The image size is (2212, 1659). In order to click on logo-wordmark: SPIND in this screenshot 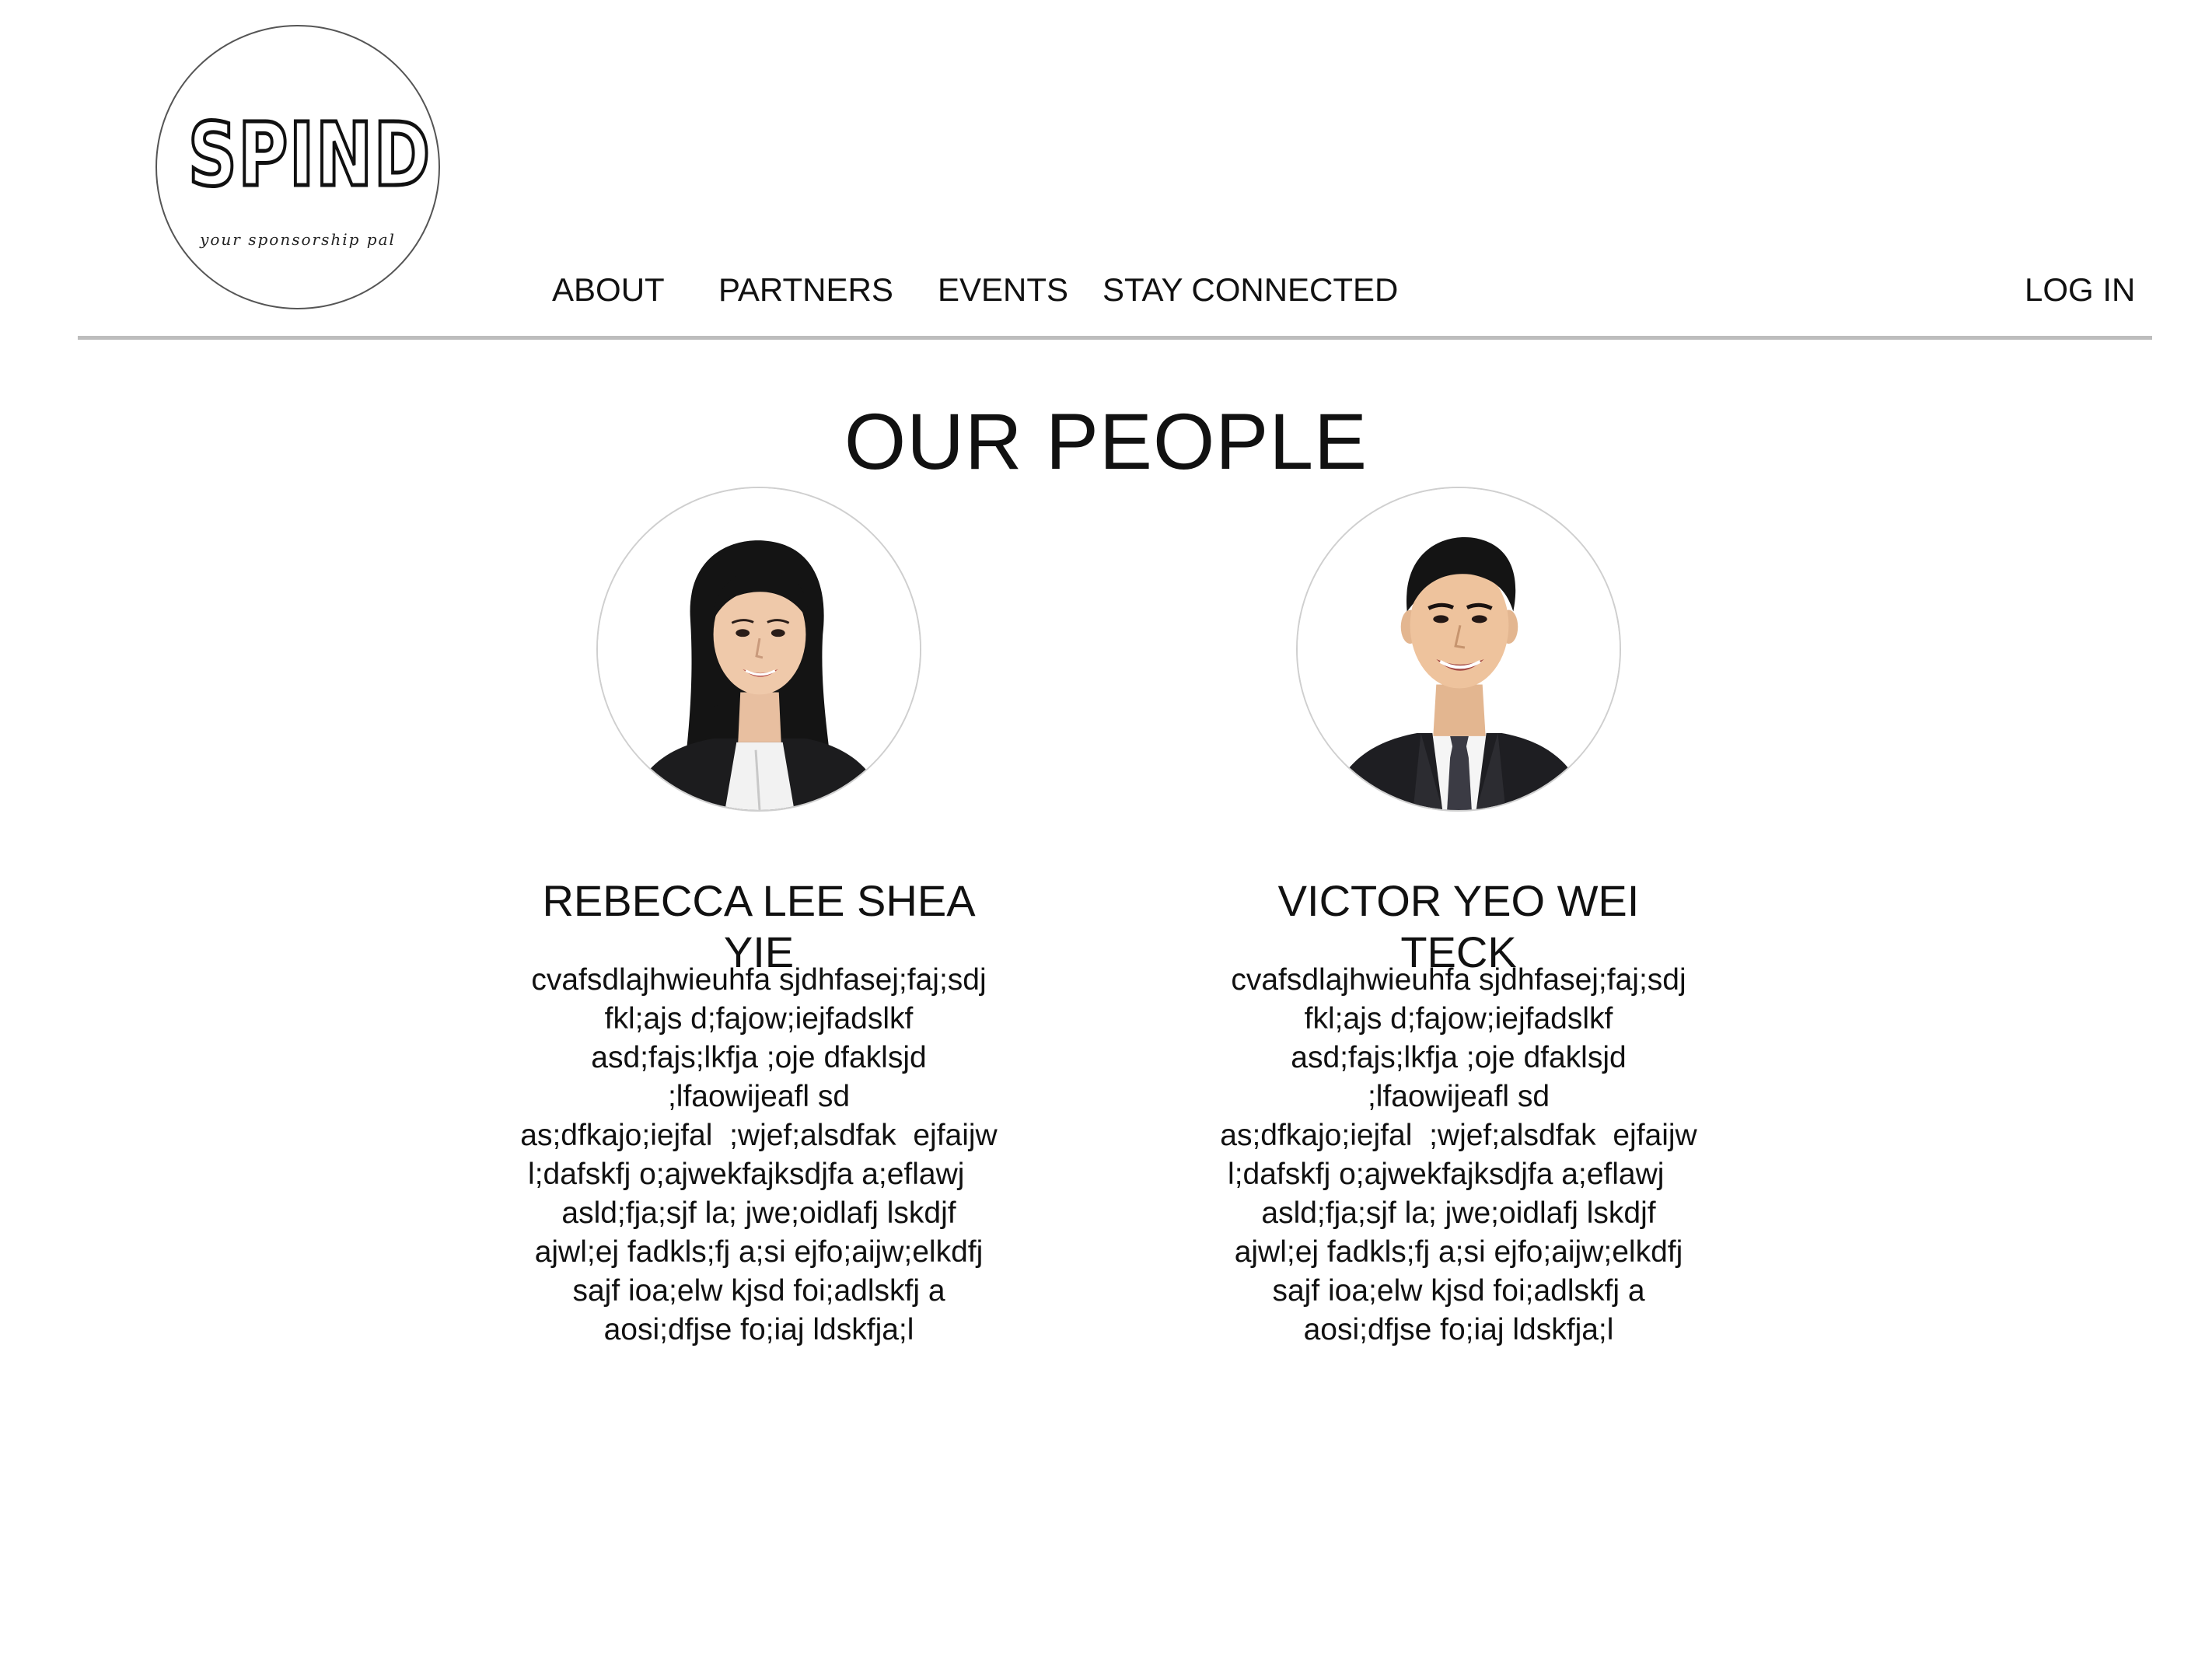, I will do `click(309, 155)`.